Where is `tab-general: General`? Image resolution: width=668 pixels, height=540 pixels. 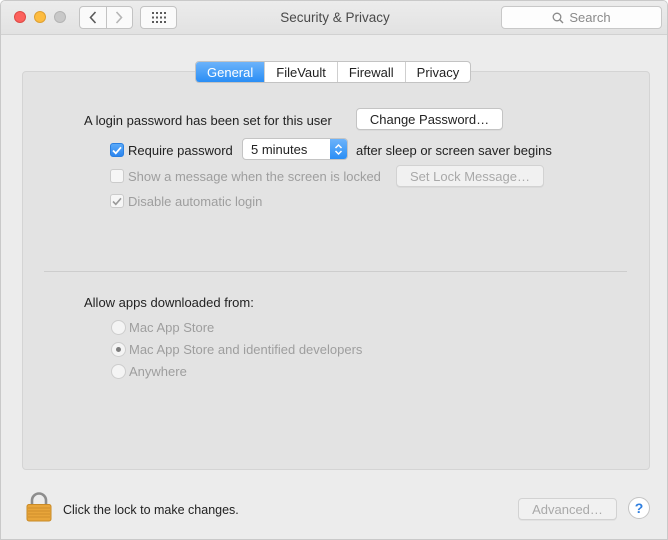 tab-general: General is located at coordinates (230, 72).